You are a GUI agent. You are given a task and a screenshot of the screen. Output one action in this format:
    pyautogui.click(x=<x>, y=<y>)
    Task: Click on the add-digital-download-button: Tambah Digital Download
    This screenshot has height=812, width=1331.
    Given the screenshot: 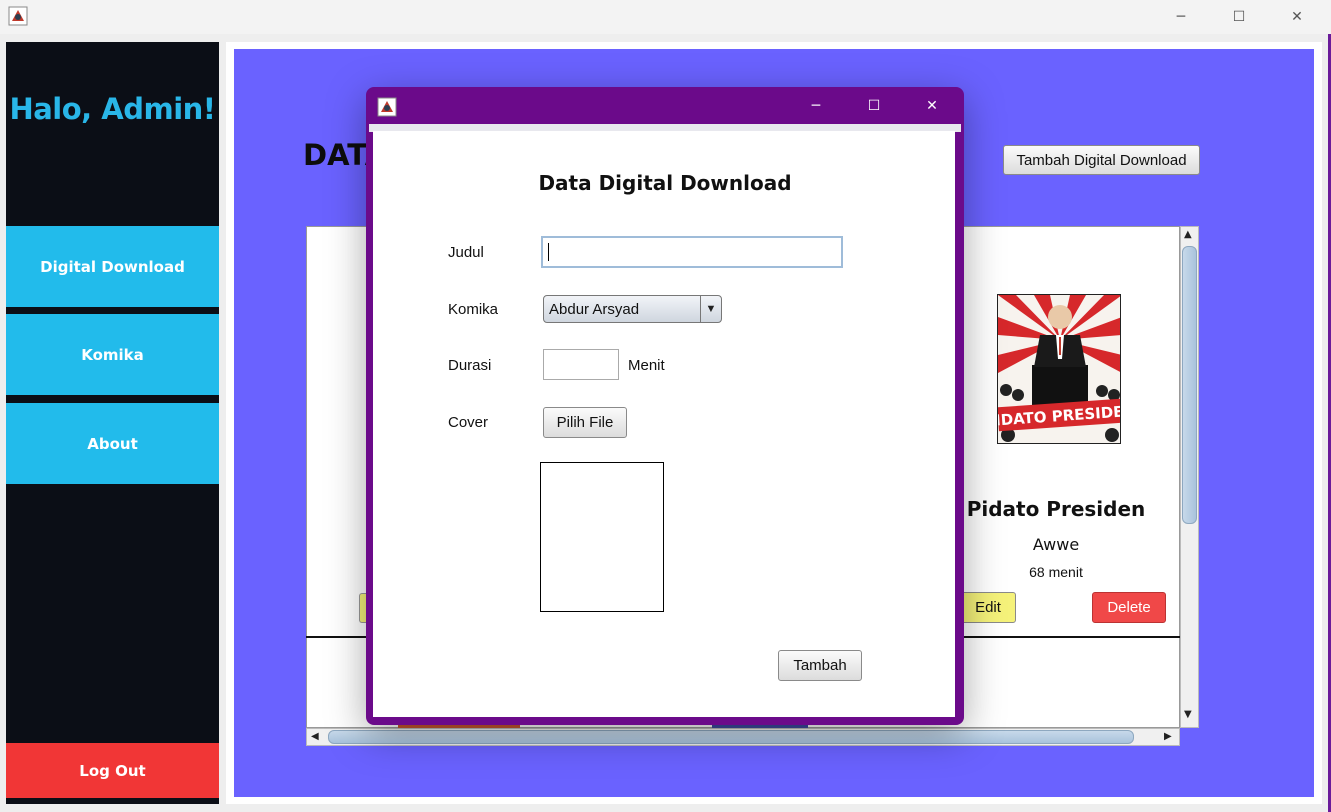 What is the action you would take?
    pyautogui.click(x=1101, y=160)
    